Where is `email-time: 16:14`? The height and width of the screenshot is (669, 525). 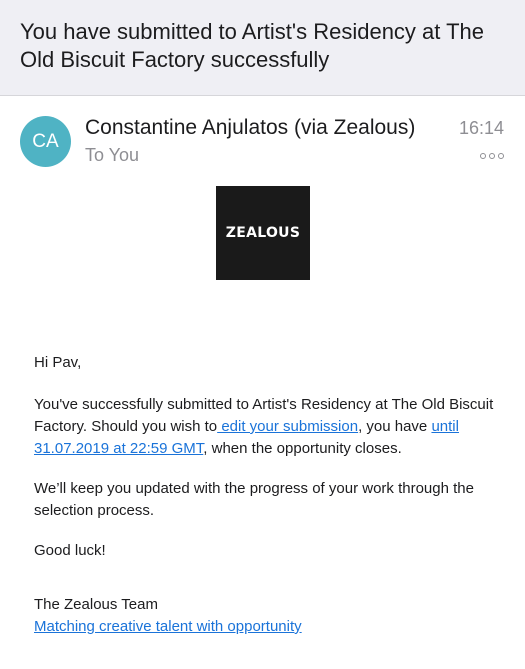 email-time: 16:14 is located at coordinates (481, 128).